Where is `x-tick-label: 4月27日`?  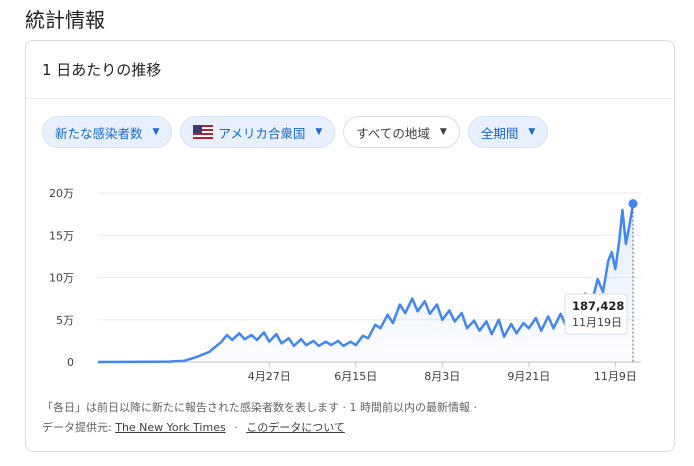
x-tick-label: 4月27日 is located at coordinates (269, 376).